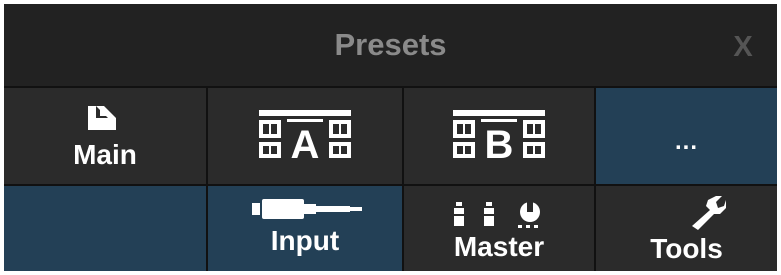 This screenshot has width=781, height=275. What do you see at coordinates (102, 118) in the screenshot?
I see `document-icon` at bounding box center [102, 118].